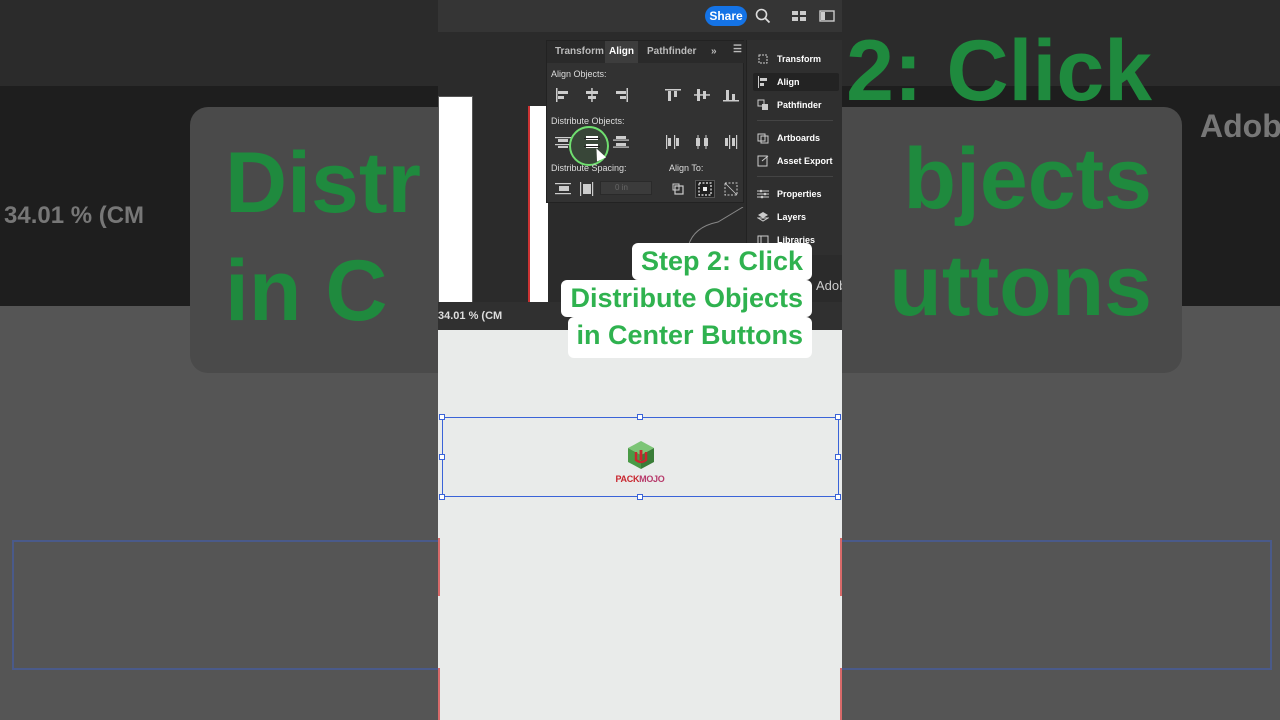 The image size is (1280, 720). Describe the element at coordinates (587, 189) in the screenshot. I see `horizontal-distribute-space-icon` at that location.